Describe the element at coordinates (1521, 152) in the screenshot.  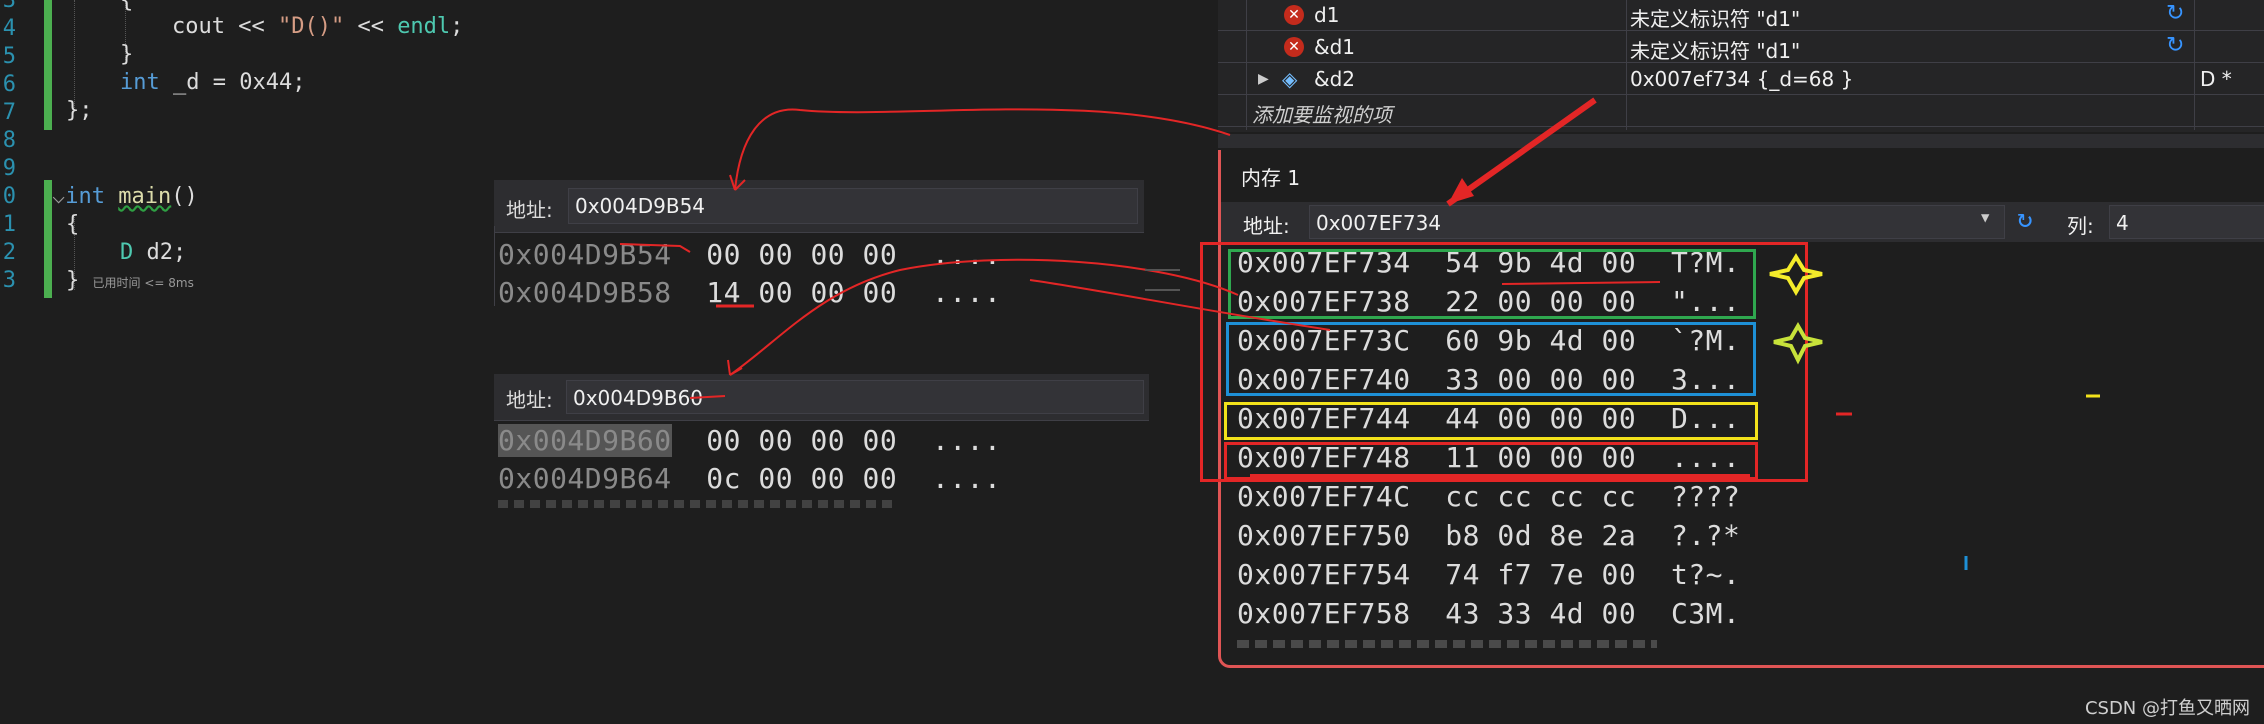
I see `annotation-arrow` at that location.